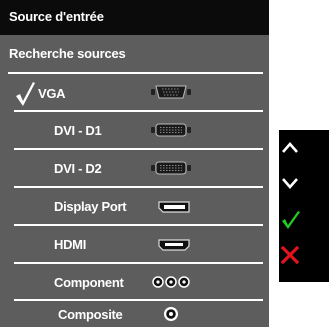 The width and height of the screenshot is (329, 327). Describe the element at coordinates (134, 17) in the screenshot. I see `menu-header: Source d'entrée` at that location.